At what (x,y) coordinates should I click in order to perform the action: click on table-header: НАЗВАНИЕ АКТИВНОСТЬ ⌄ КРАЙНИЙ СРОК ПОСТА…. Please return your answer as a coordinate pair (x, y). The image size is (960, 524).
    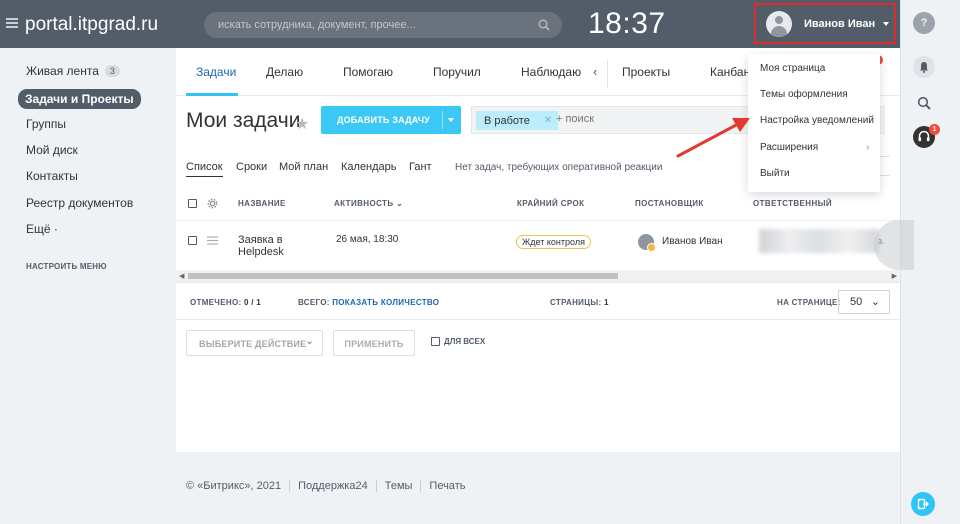
    Looking at the image, I should click on (538, 204).